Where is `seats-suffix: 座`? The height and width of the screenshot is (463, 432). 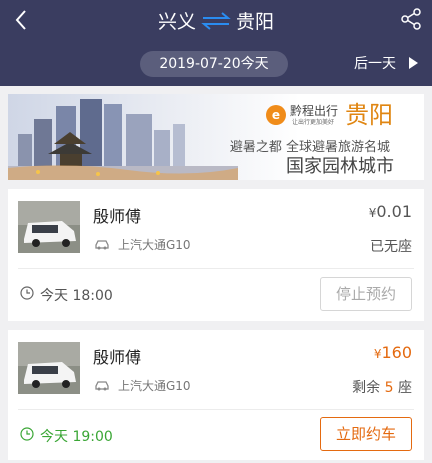
seats-suffix: 座 is located at coordinates (405, 388).